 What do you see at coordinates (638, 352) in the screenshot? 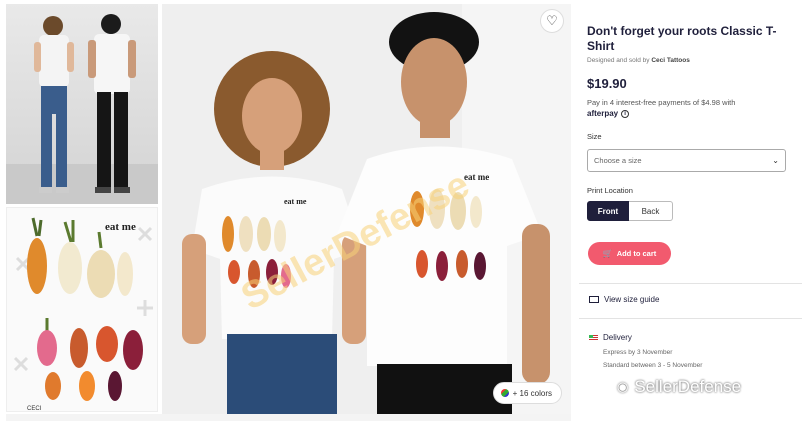
I see `delivery-express: Express by 3 November` at bounding box center [638, 352].